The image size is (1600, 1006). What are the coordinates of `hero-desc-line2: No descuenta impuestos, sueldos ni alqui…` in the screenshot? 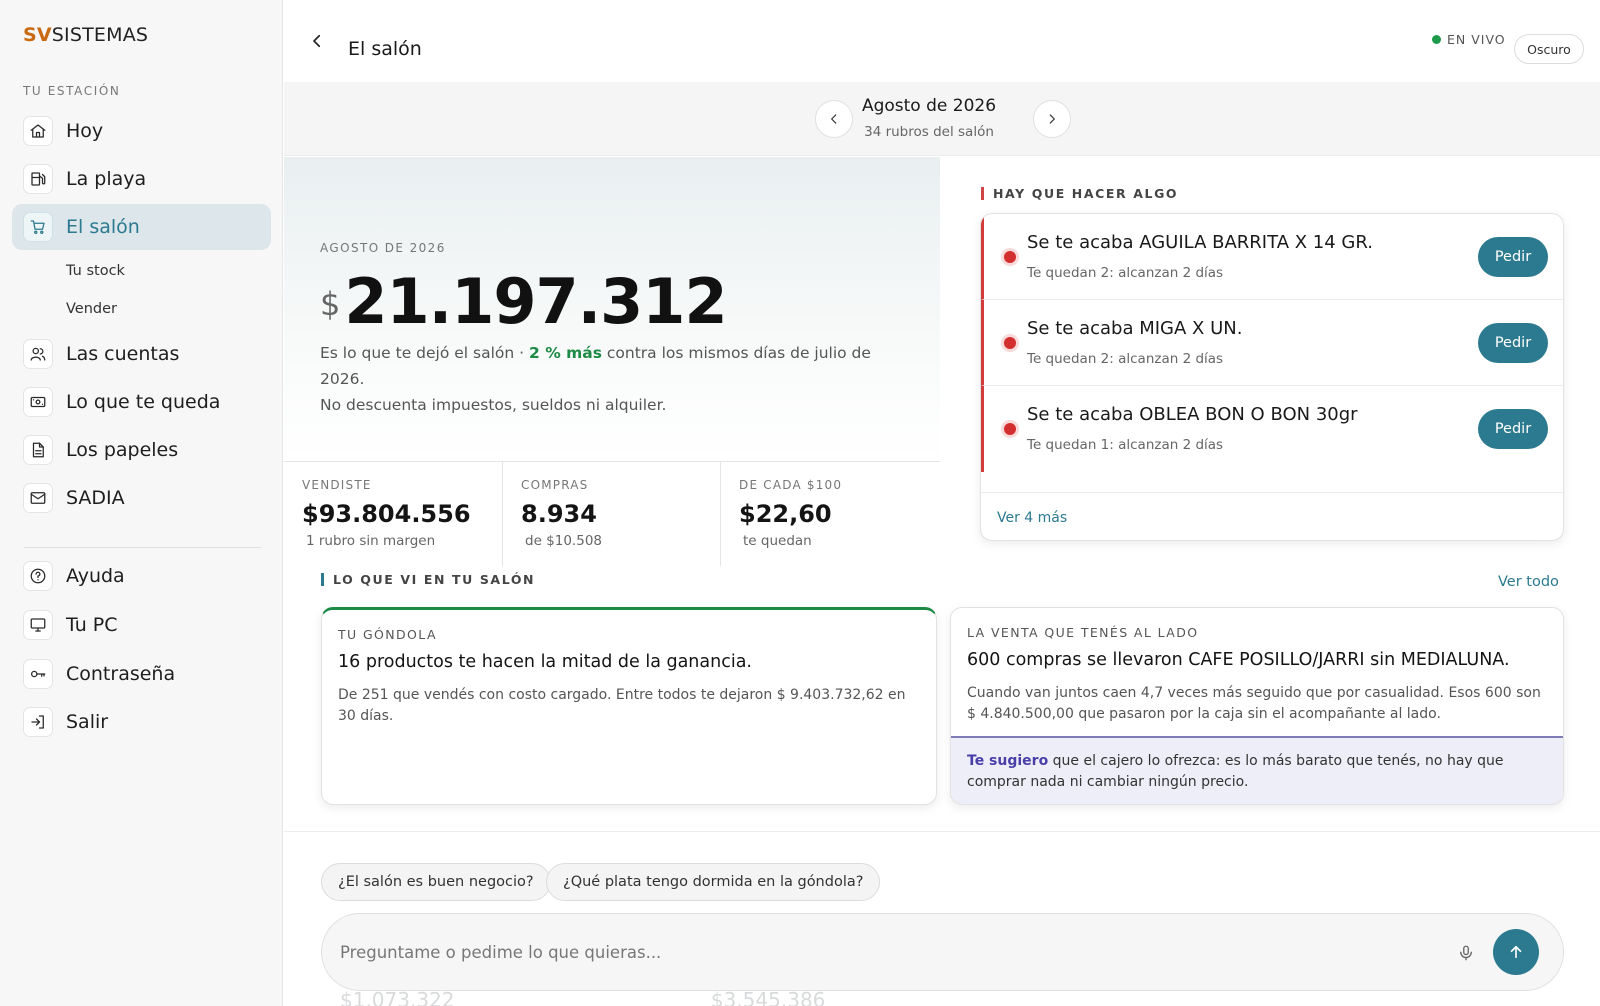 It's located at (493, 405).